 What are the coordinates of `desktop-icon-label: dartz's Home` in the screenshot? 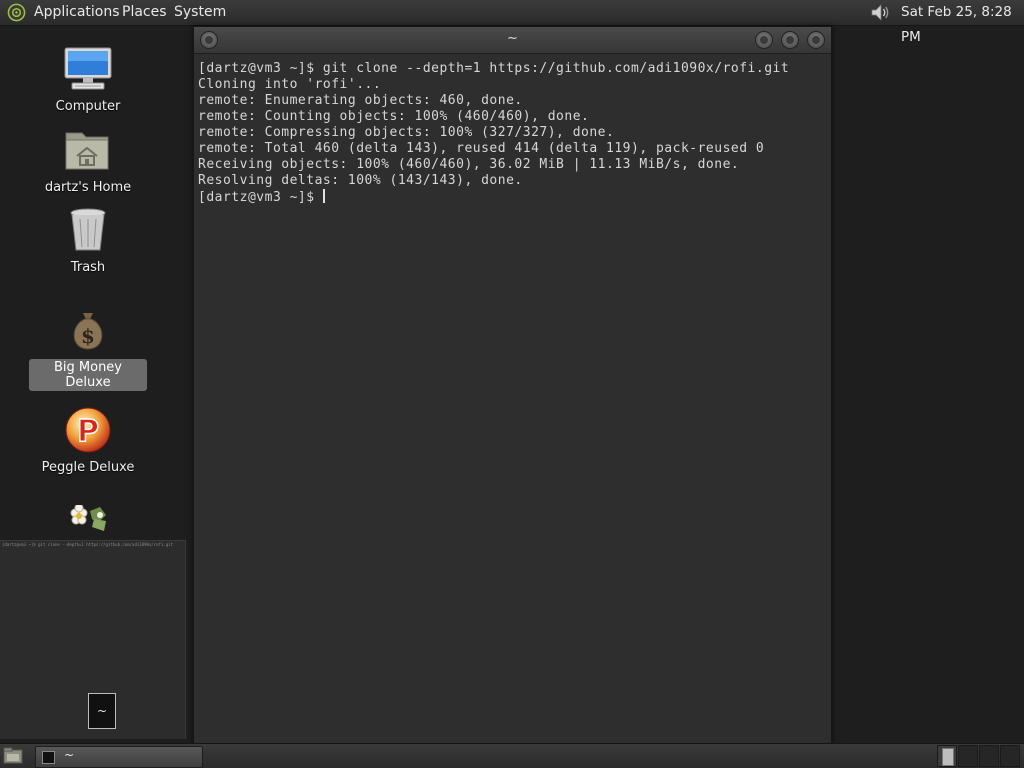 It's located at (88, 187).